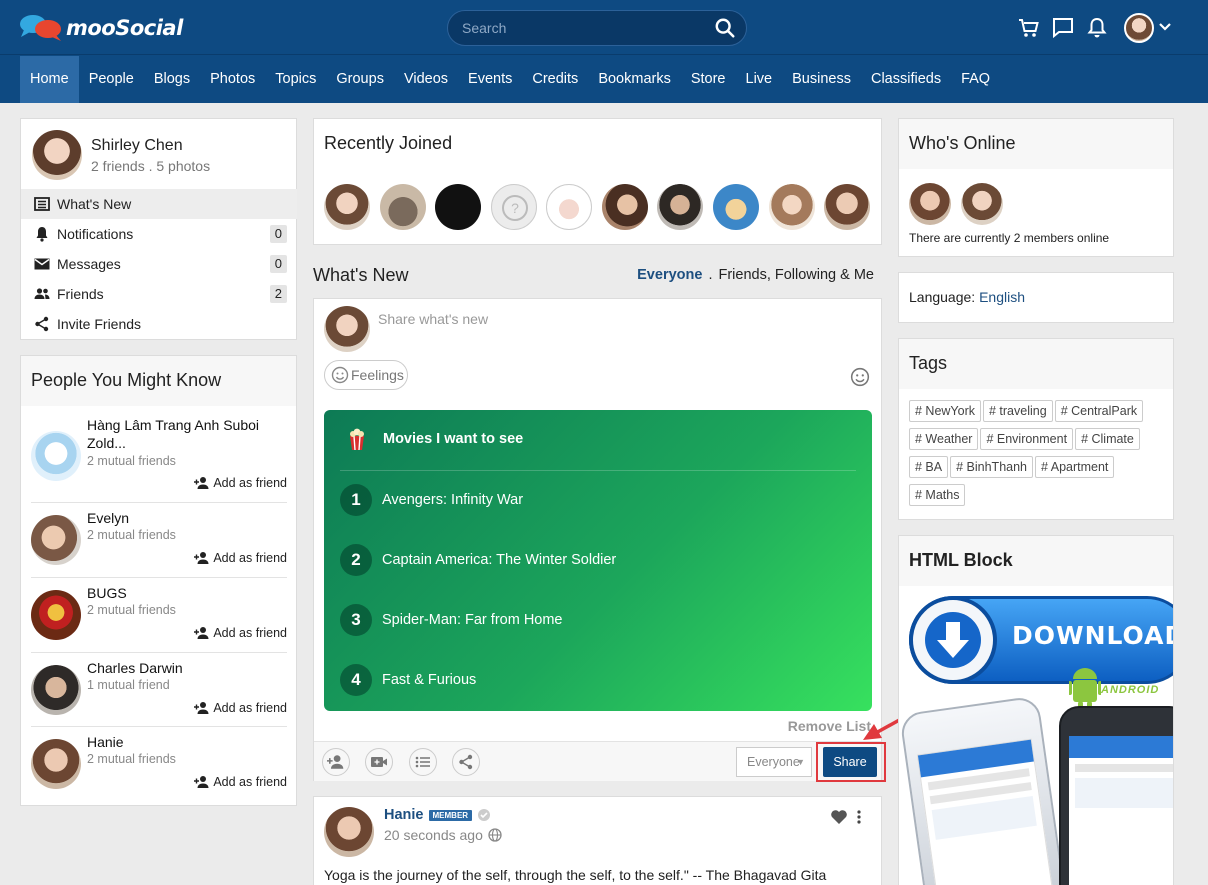  Describe the element at coordinates (100, 28) in the screenshot. I see `logo: mooSocial` at that location.